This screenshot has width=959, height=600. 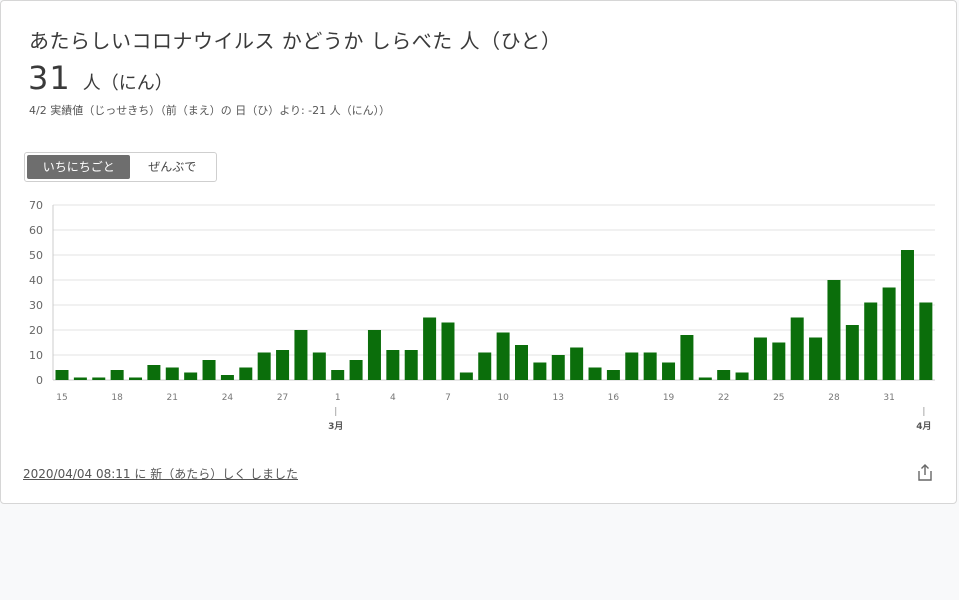 What do you see at coordinates (36, 280) in the screenshot?
I see `y-tick-label: 40` at bounding box center [36, 280].